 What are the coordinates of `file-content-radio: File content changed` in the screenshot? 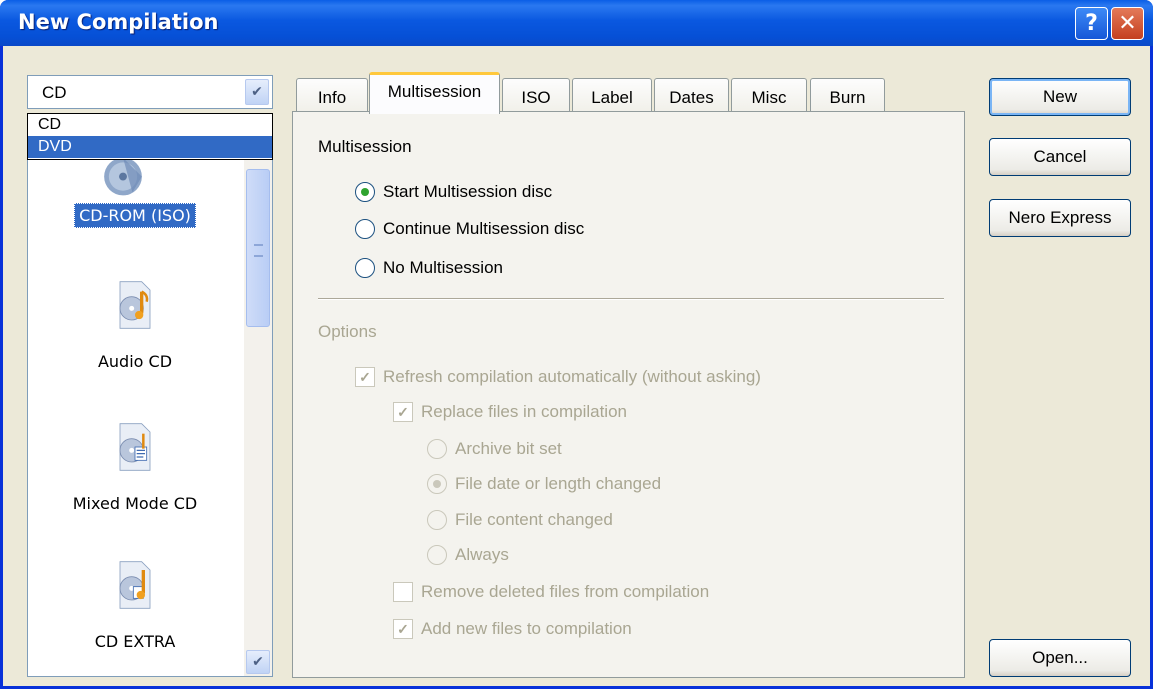 It's located at (520, 520).